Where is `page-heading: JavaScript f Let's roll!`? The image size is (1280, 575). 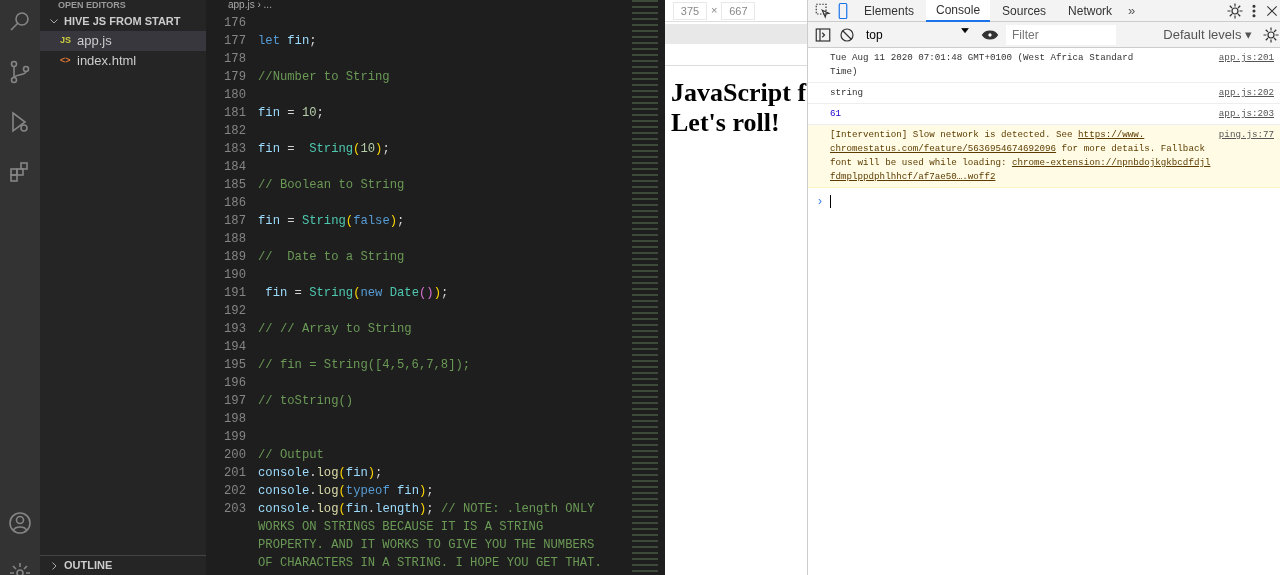
page-heading: JavaScript f Let's roll! is located at coordinates (738, 107).